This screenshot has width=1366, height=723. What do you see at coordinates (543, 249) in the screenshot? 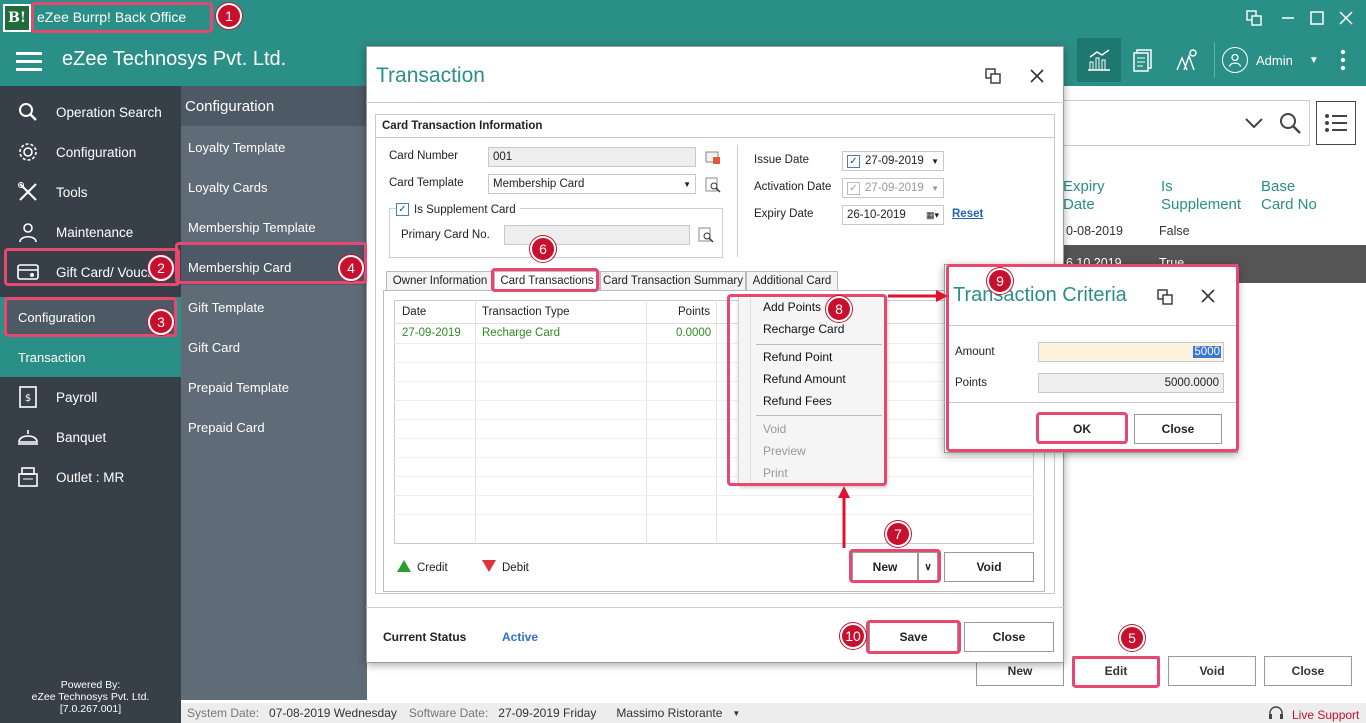
I see `badge-6: 6` at bounding box center [543, 249].